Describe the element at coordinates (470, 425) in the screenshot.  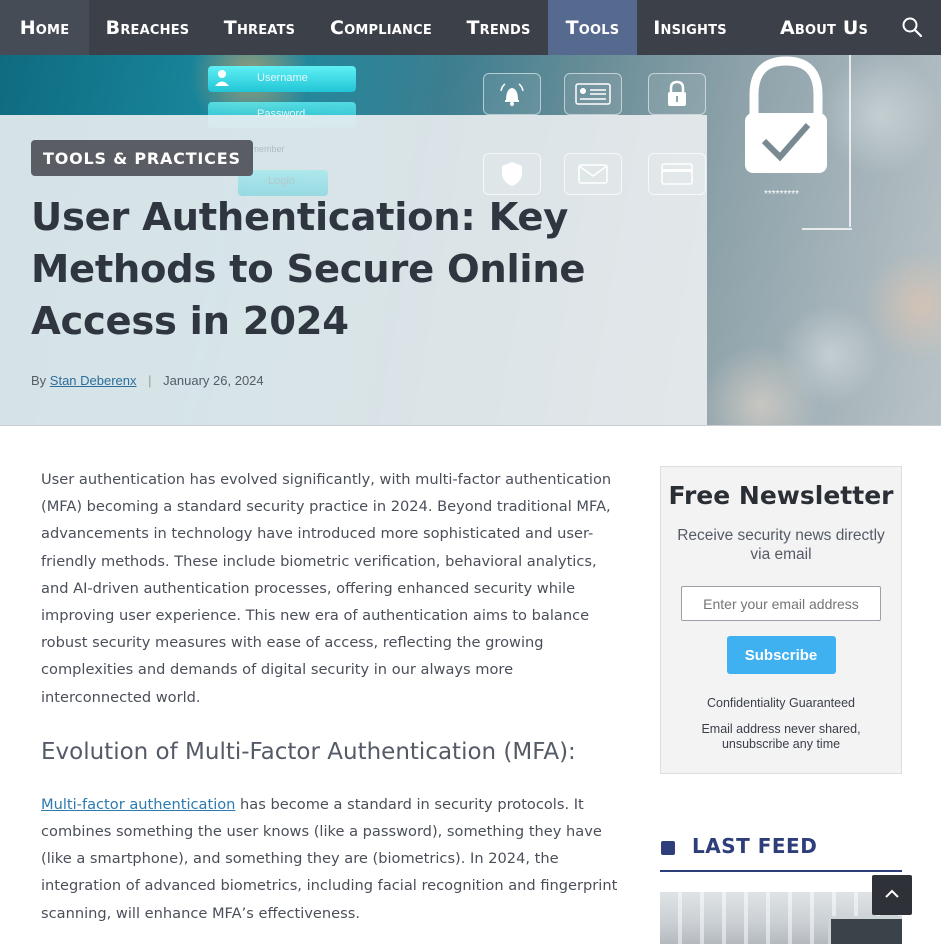
I see `hero-divider` at that location.